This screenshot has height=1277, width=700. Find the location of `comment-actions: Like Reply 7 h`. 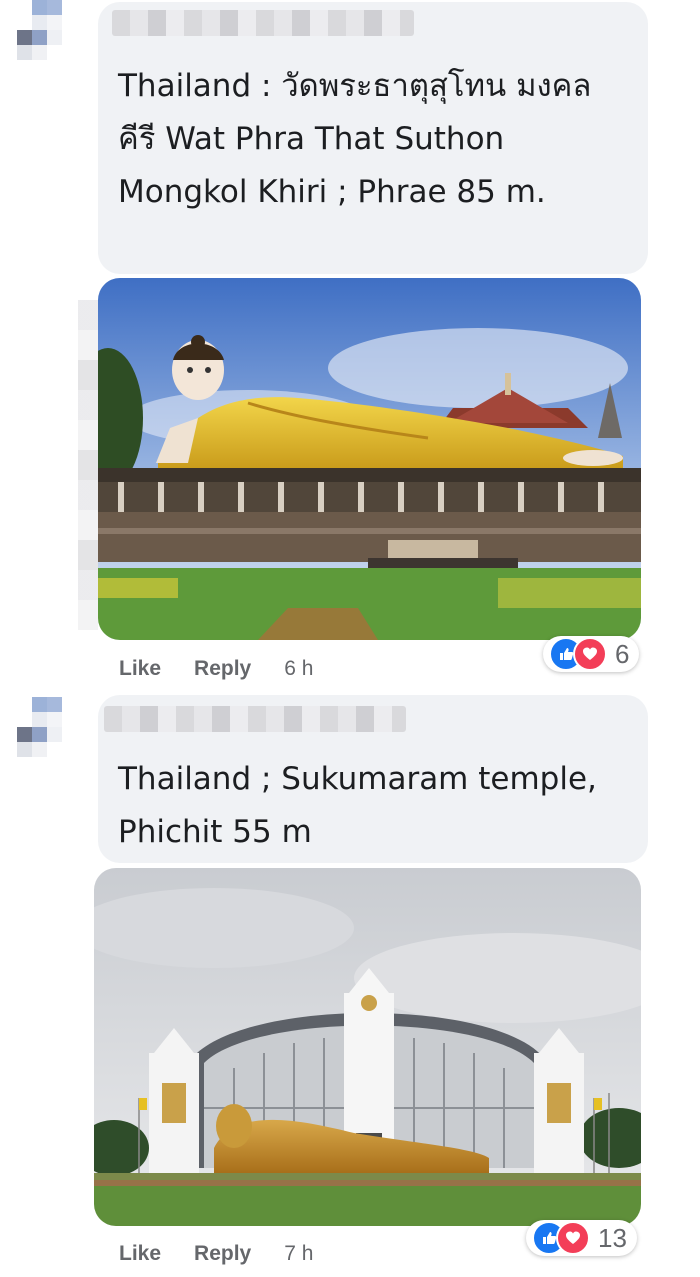

comment-actions: Like Reply 7 h is located at coordinates (216, 1254).